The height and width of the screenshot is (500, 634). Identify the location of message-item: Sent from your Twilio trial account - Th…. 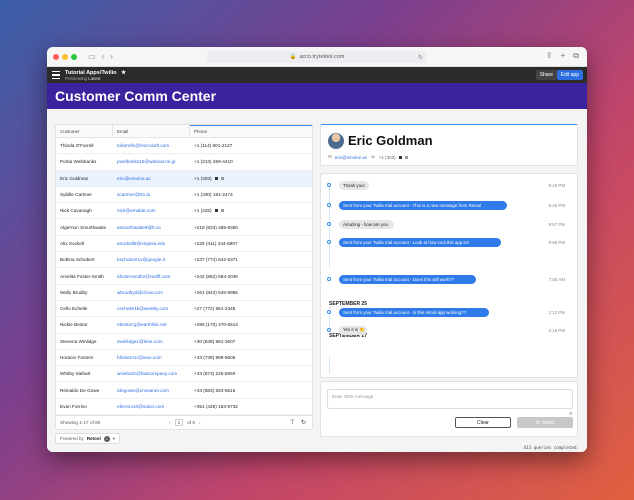
(449, 205).